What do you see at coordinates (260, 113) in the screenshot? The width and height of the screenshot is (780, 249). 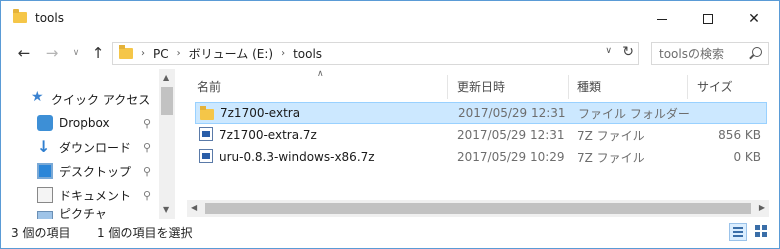 I see `file-name: 7z1700-extra` at bounding box center [260, 113].